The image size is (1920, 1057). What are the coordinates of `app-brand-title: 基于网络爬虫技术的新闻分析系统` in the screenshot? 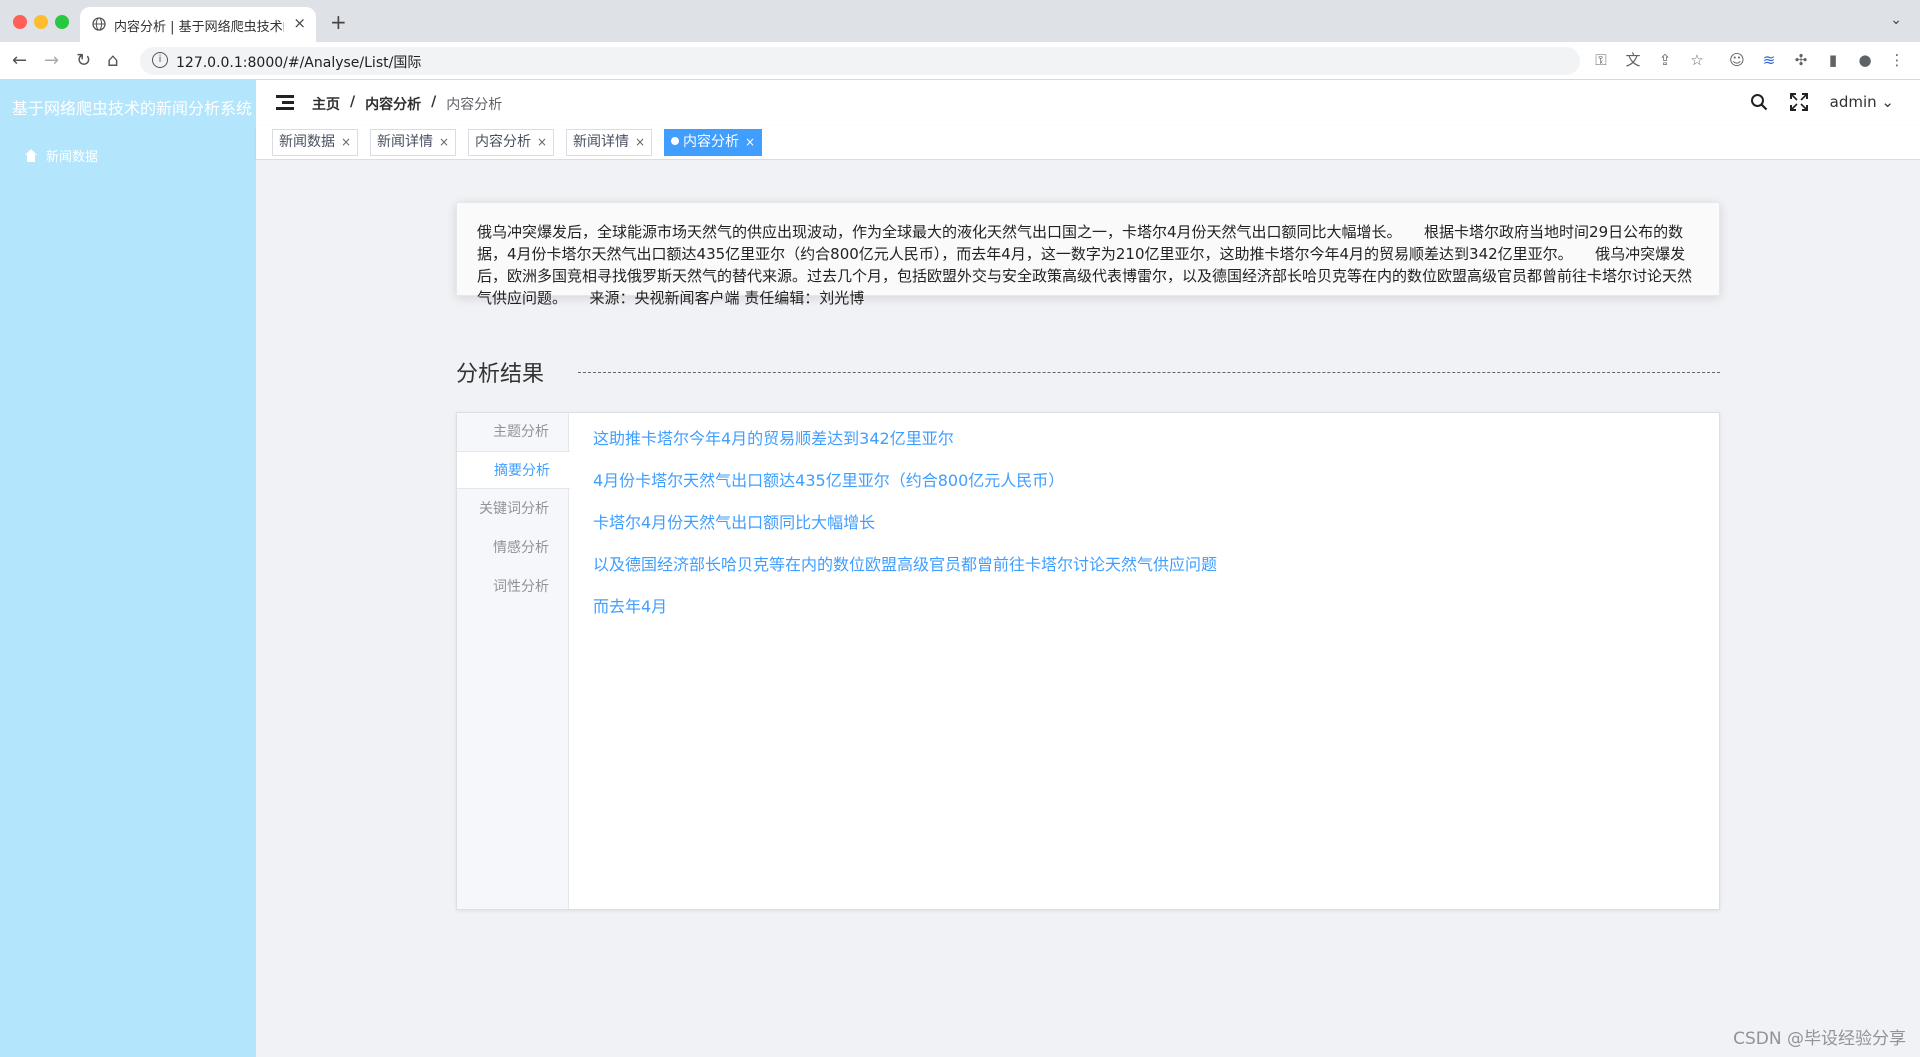 It's located at (132, 108).